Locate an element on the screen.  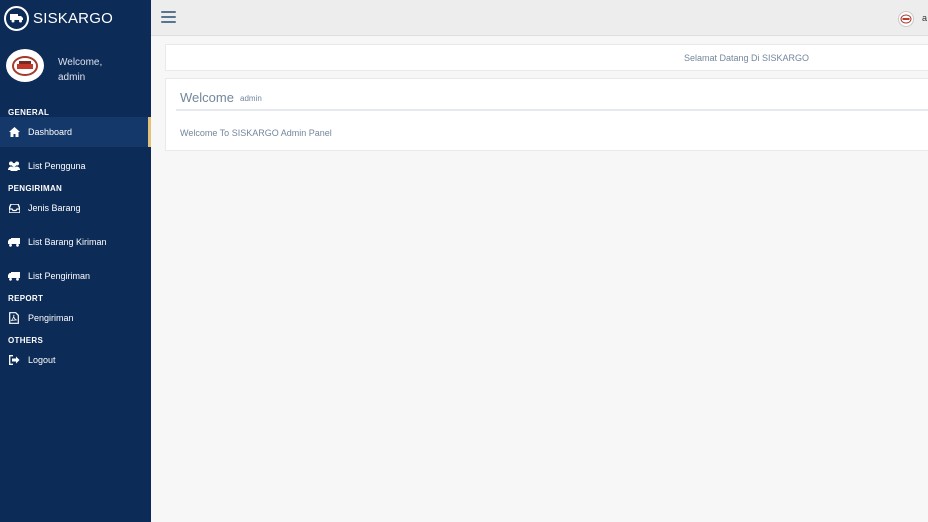
menu-toggle-icon is located at coordinates (168, 17).